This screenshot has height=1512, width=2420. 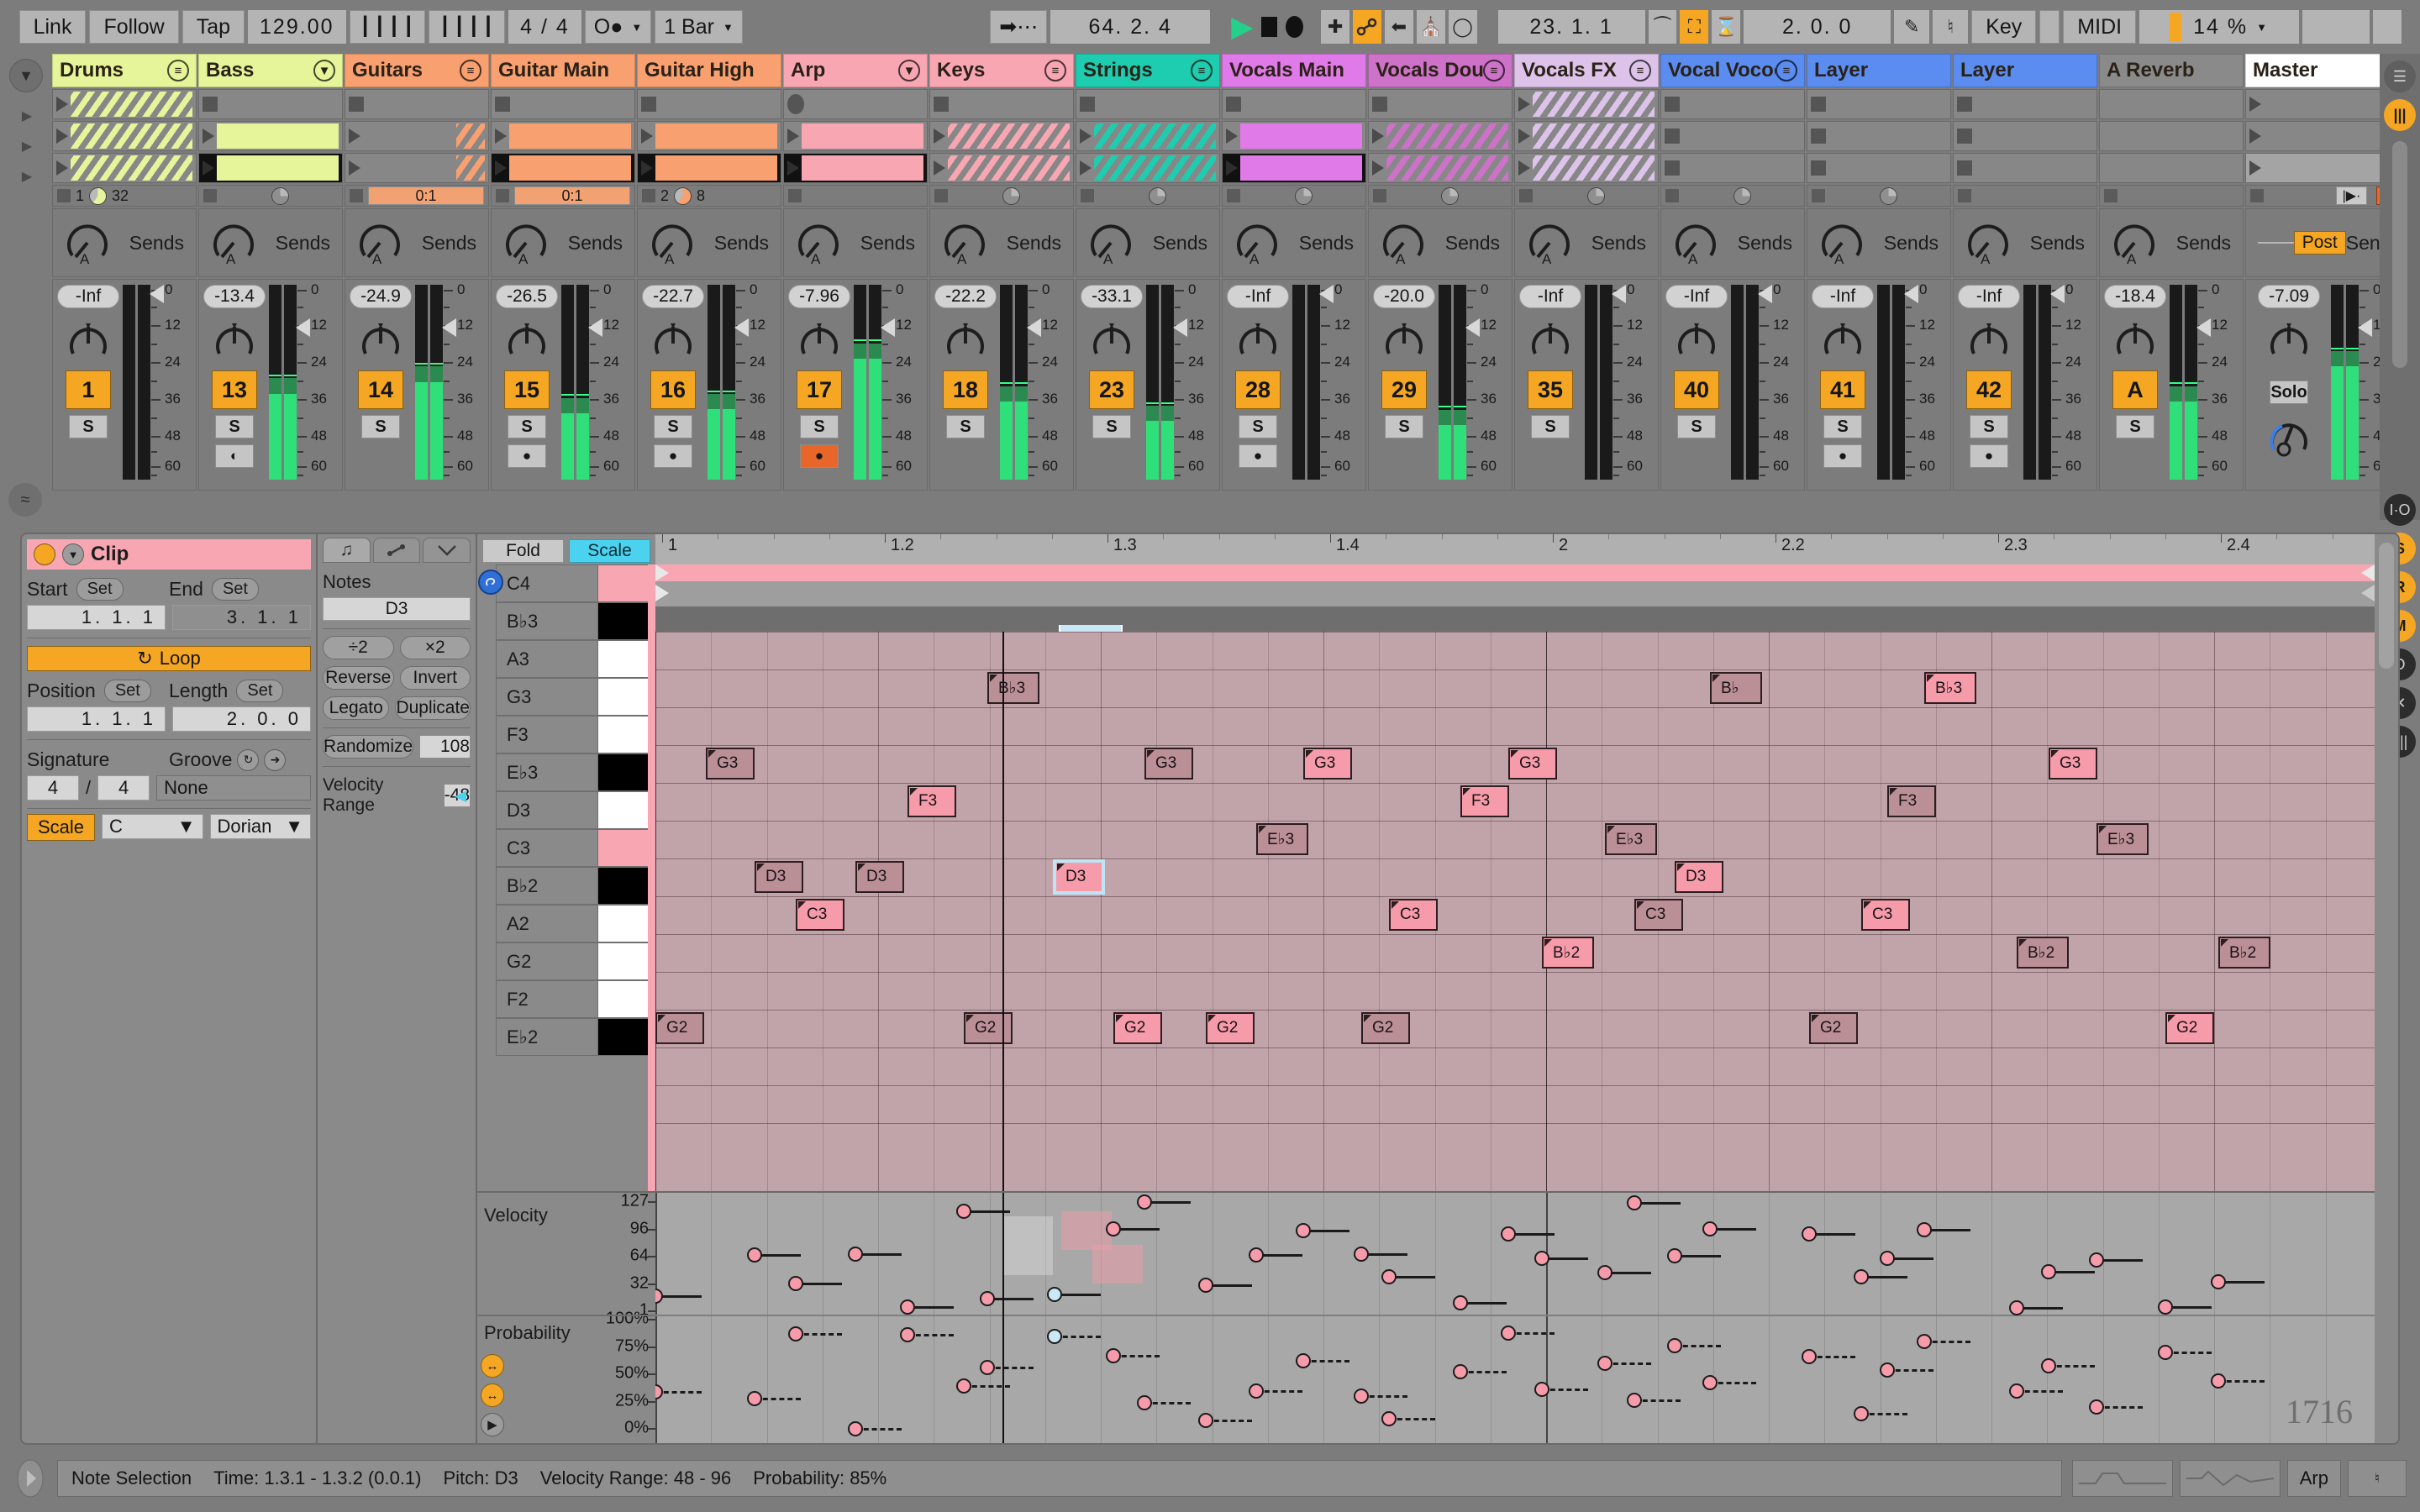 I want to click on groove-commit-icon: ↻, so click(x=248, y=759).